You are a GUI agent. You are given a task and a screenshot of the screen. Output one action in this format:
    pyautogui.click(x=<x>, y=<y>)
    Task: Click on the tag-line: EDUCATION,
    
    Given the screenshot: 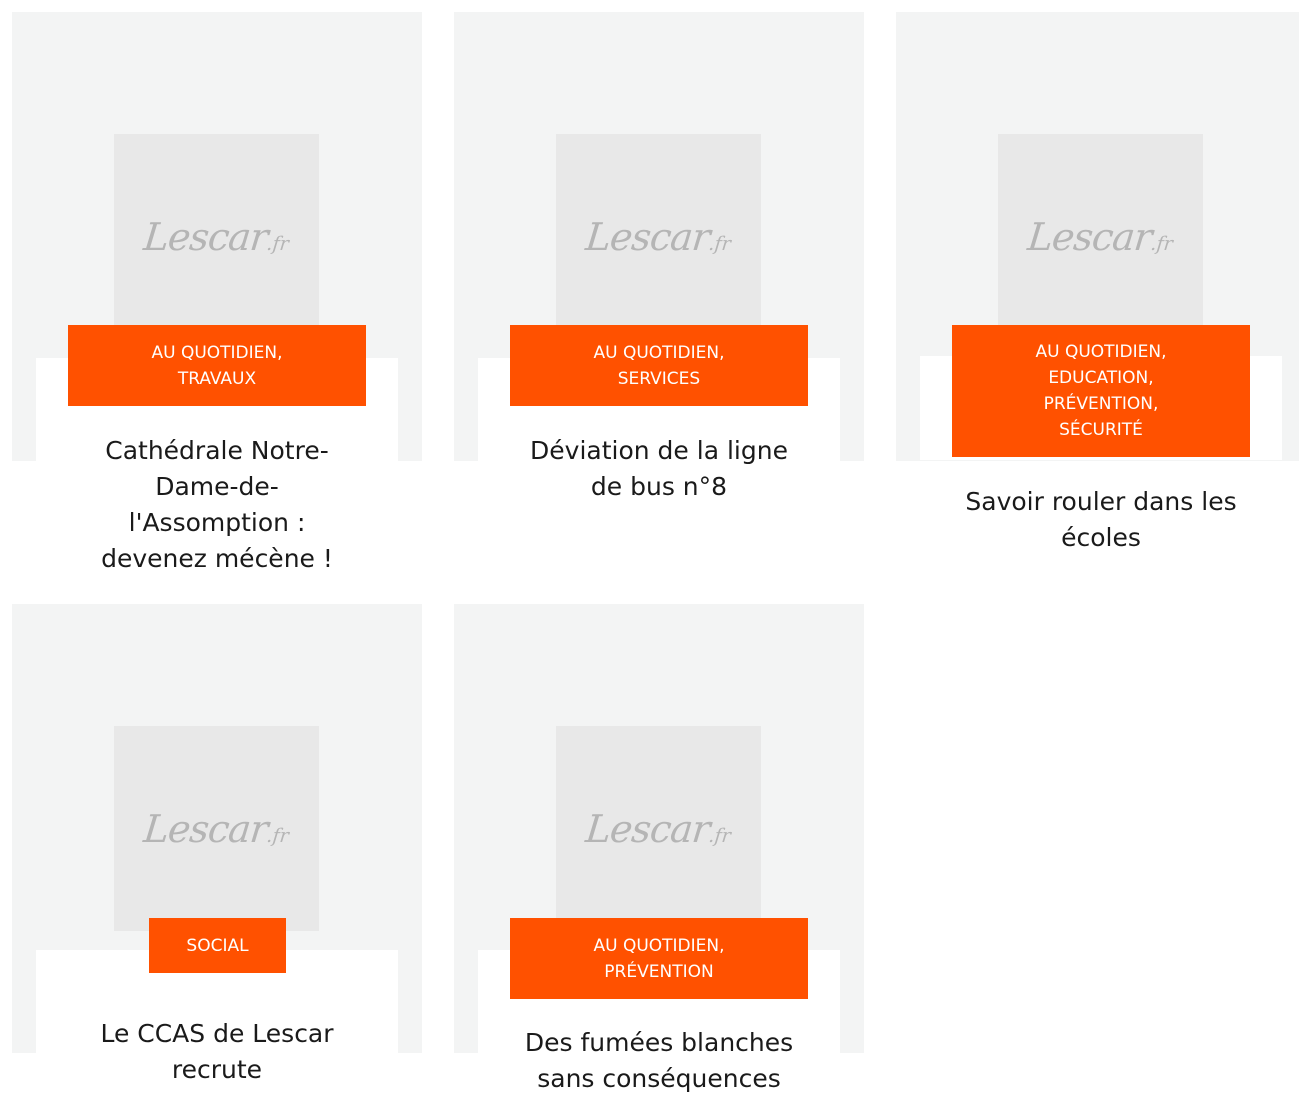 What is the action you would take?
    pyautogui.click(x=1101, y=378)
    